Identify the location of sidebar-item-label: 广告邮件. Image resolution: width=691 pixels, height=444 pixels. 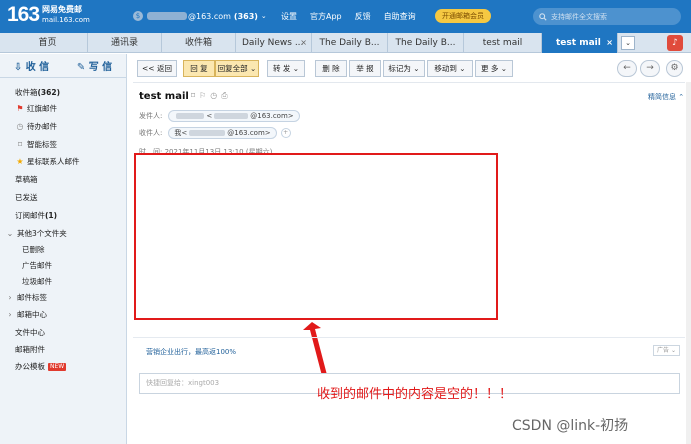
(37, 265).